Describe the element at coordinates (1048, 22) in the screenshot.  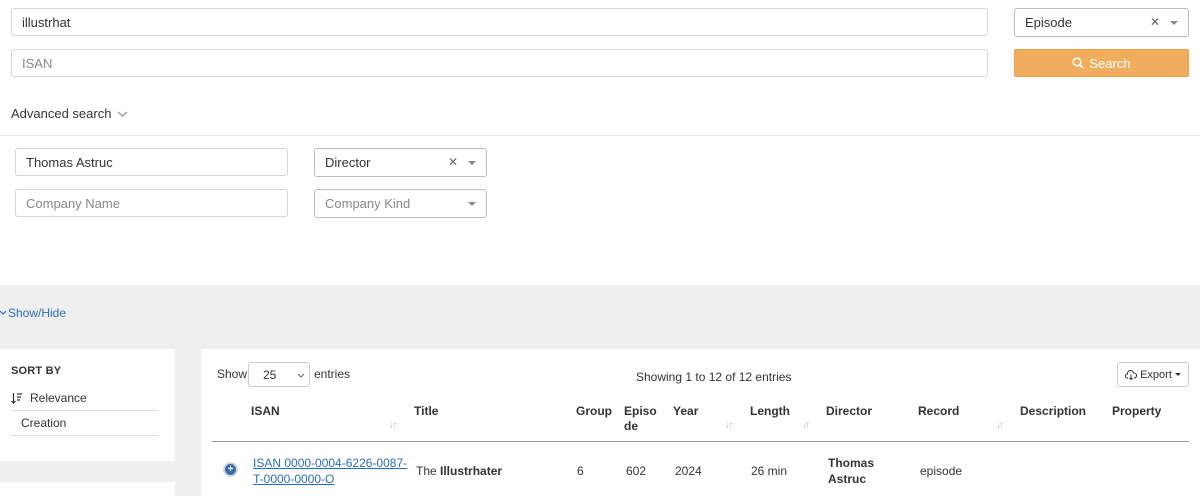
I see `type-select-value: Episode` at that location.